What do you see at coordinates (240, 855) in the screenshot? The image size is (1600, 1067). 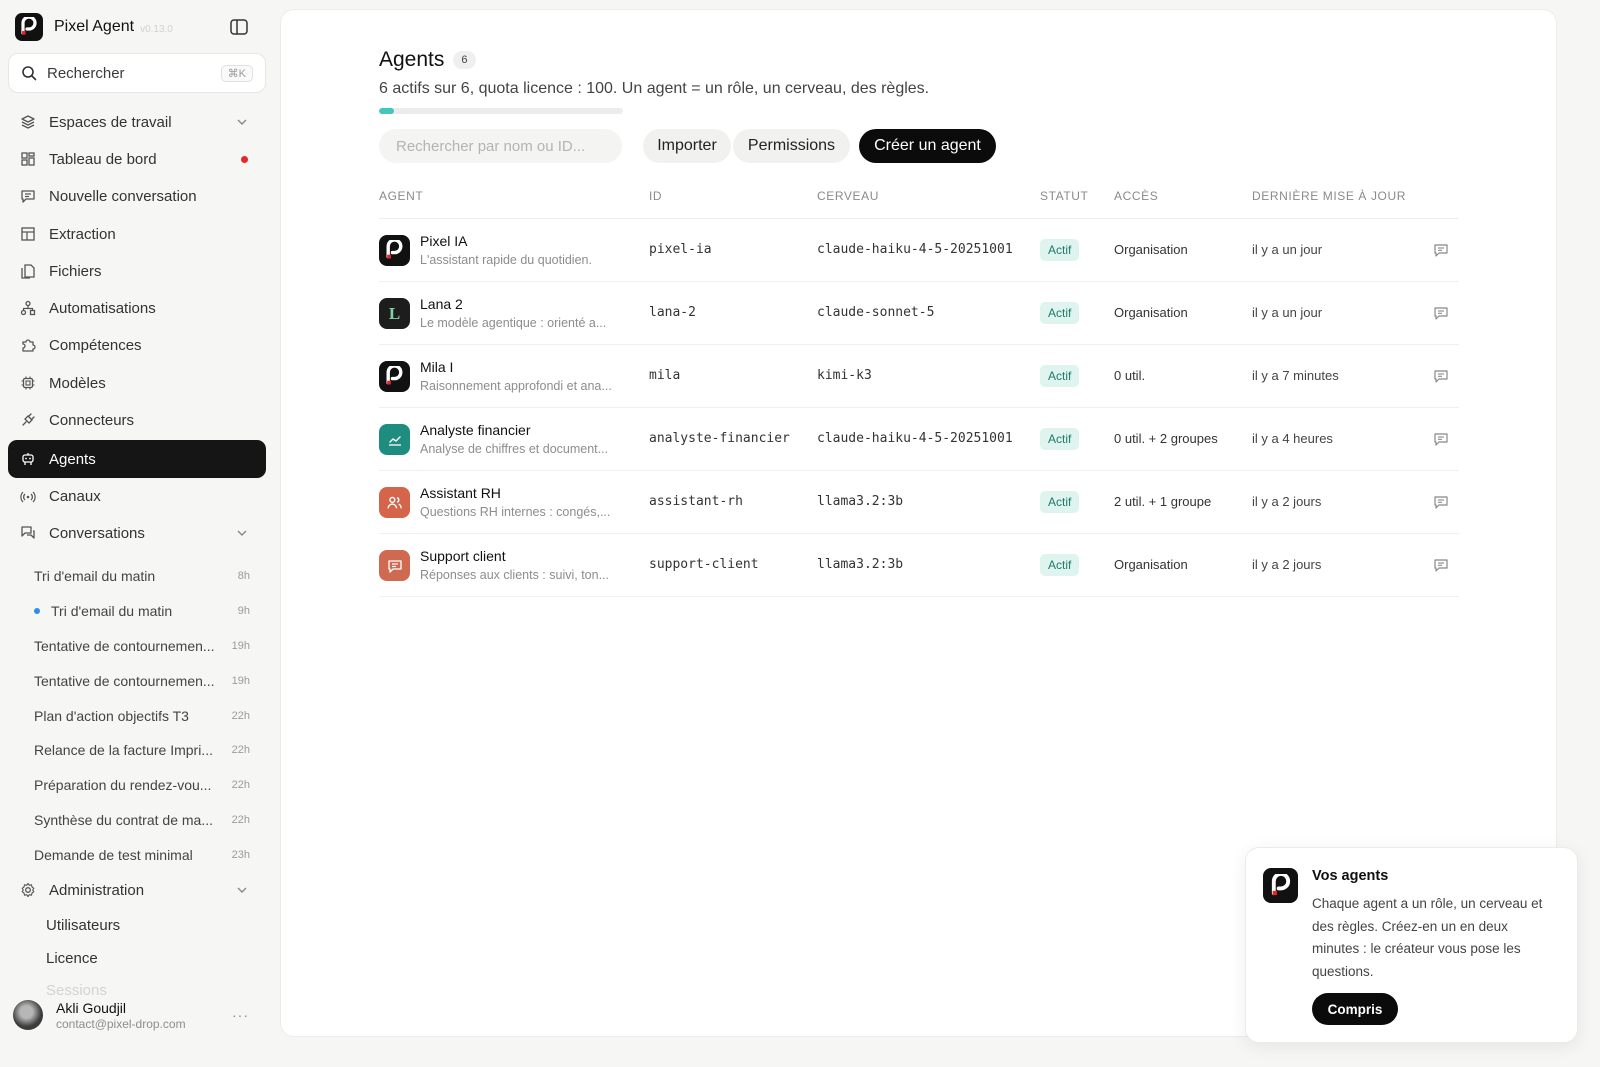 I see `conversation-time: 23h` at bounding box center [240, 855].